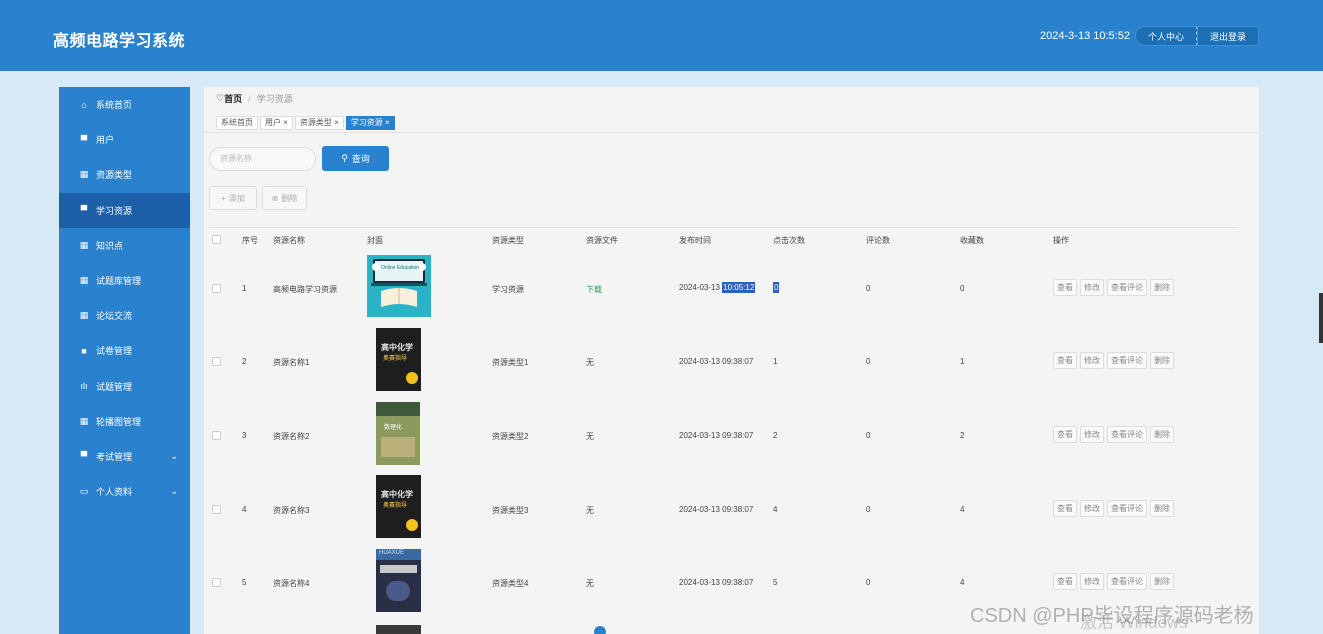  What do you see at coordinates (594, 289) in the screenshot?
I see `download-link: 下载` at bounding box center [594, 289].